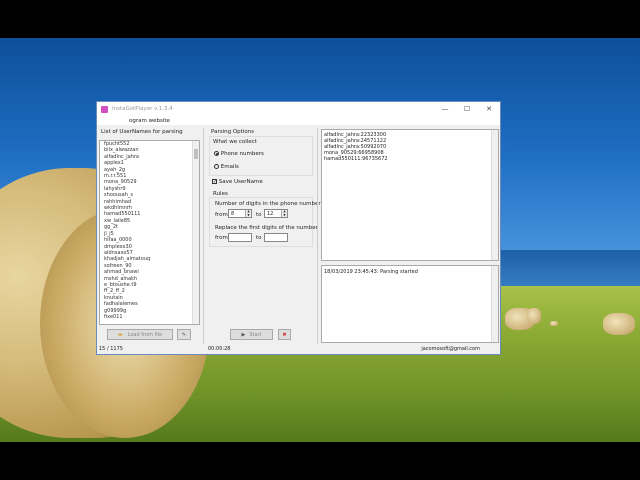 The width and height of the screenshot is (640, 480). Describe the element at coordinates (239, 154) in the screenshot. I see `radio-phone: Phone numbers` at that location.